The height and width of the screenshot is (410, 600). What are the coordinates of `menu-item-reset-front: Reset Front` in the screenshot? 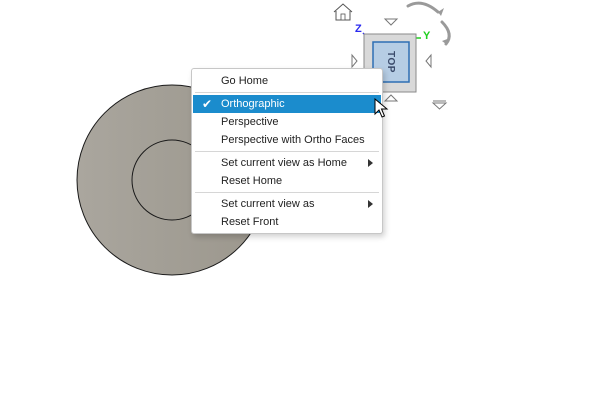 It's located at (287, 222).